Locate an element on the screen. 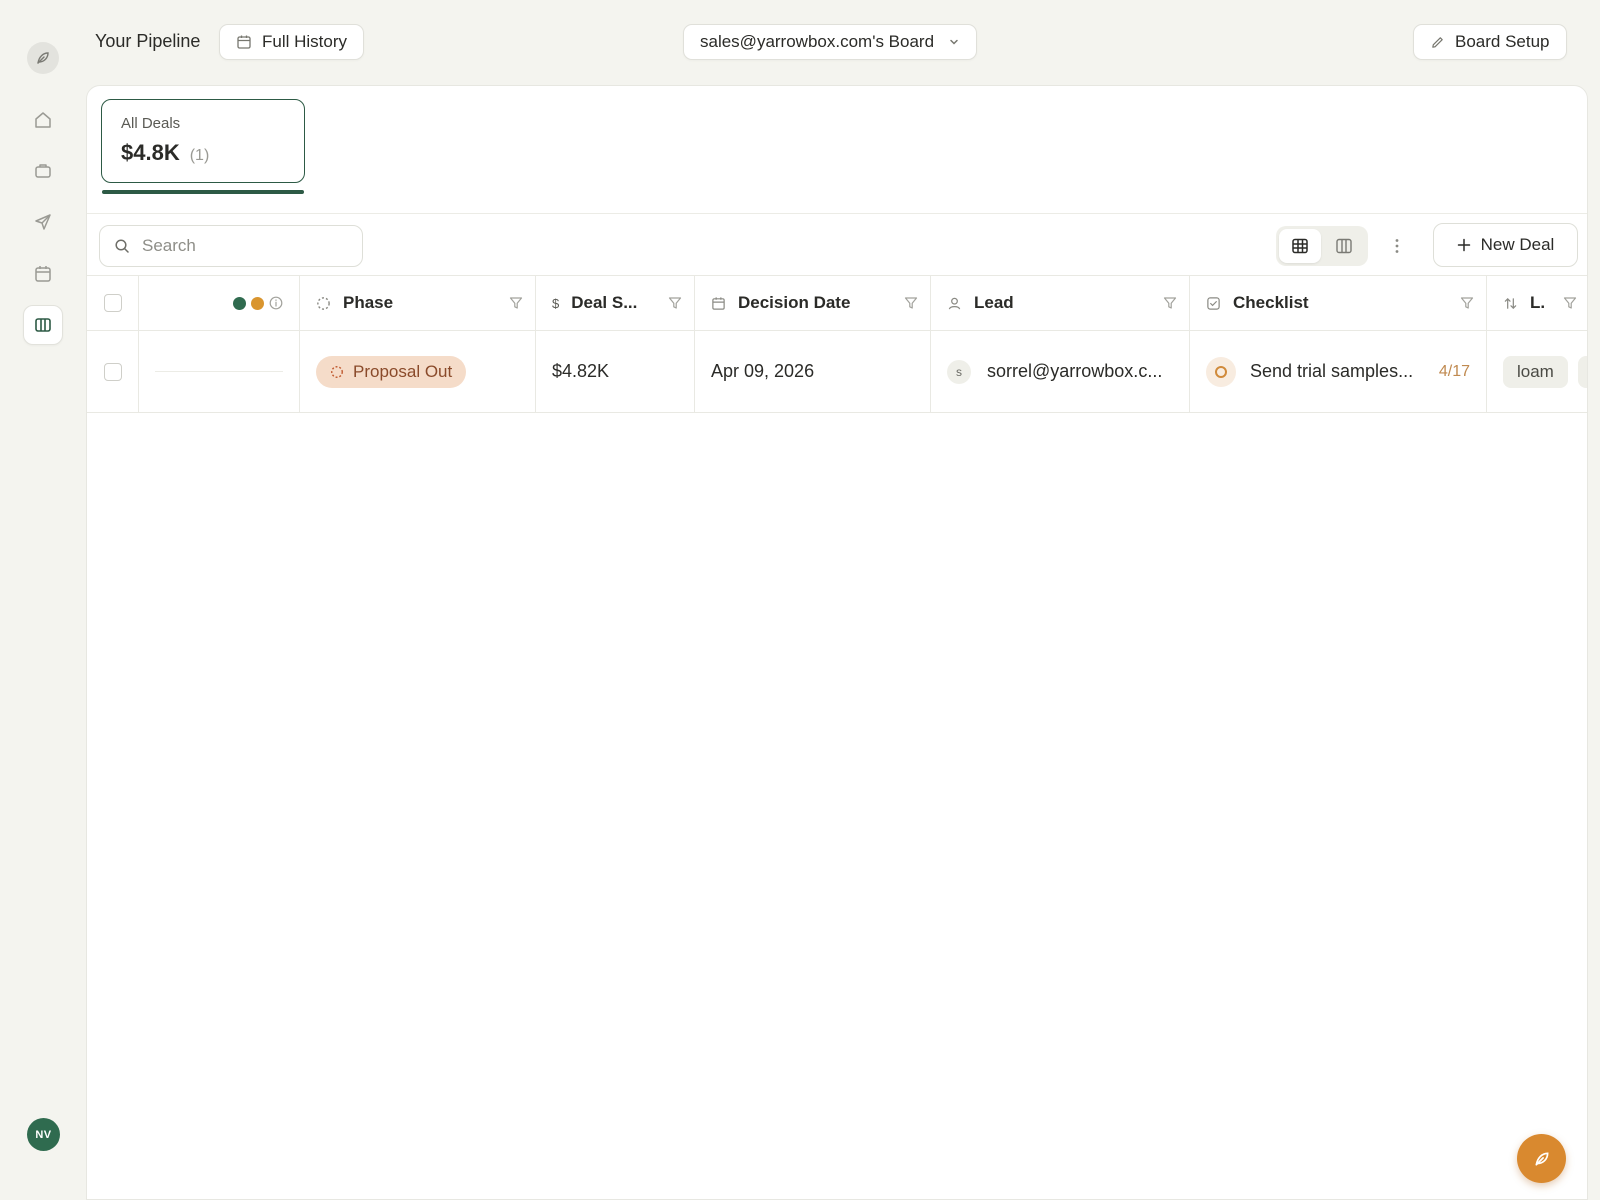  status-dots is located at coordinates (258, 303).